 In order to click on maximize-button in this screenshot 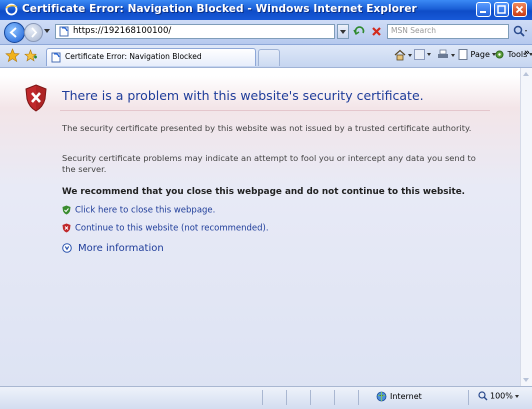, I will do `click(501, 9)`.